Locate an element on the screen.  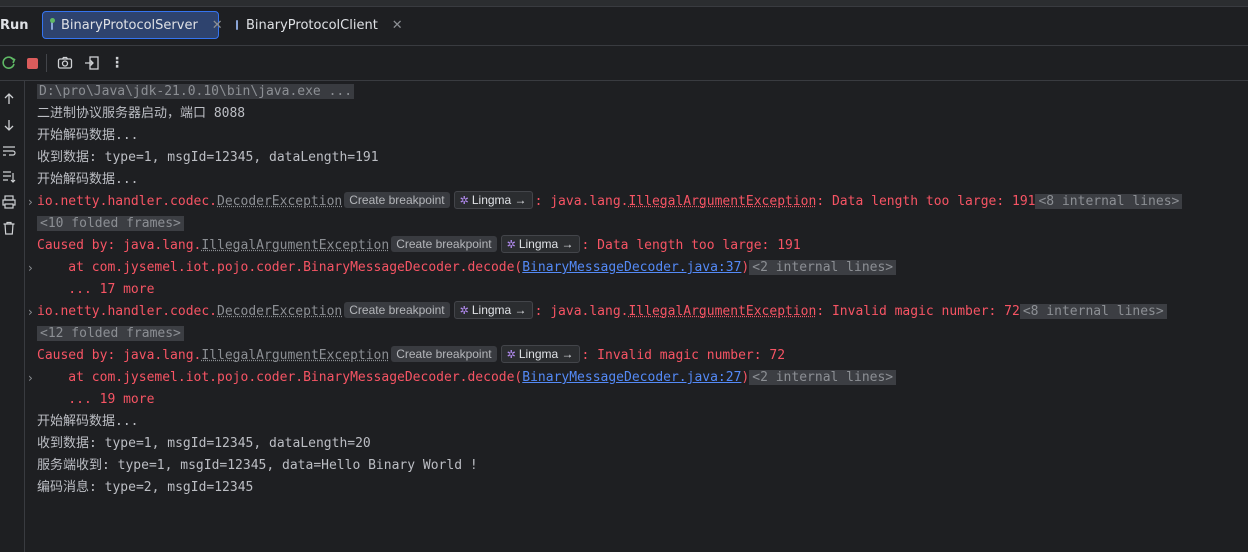
tab-label: BinaryProtocolServer is located at coordinates (129, 25).